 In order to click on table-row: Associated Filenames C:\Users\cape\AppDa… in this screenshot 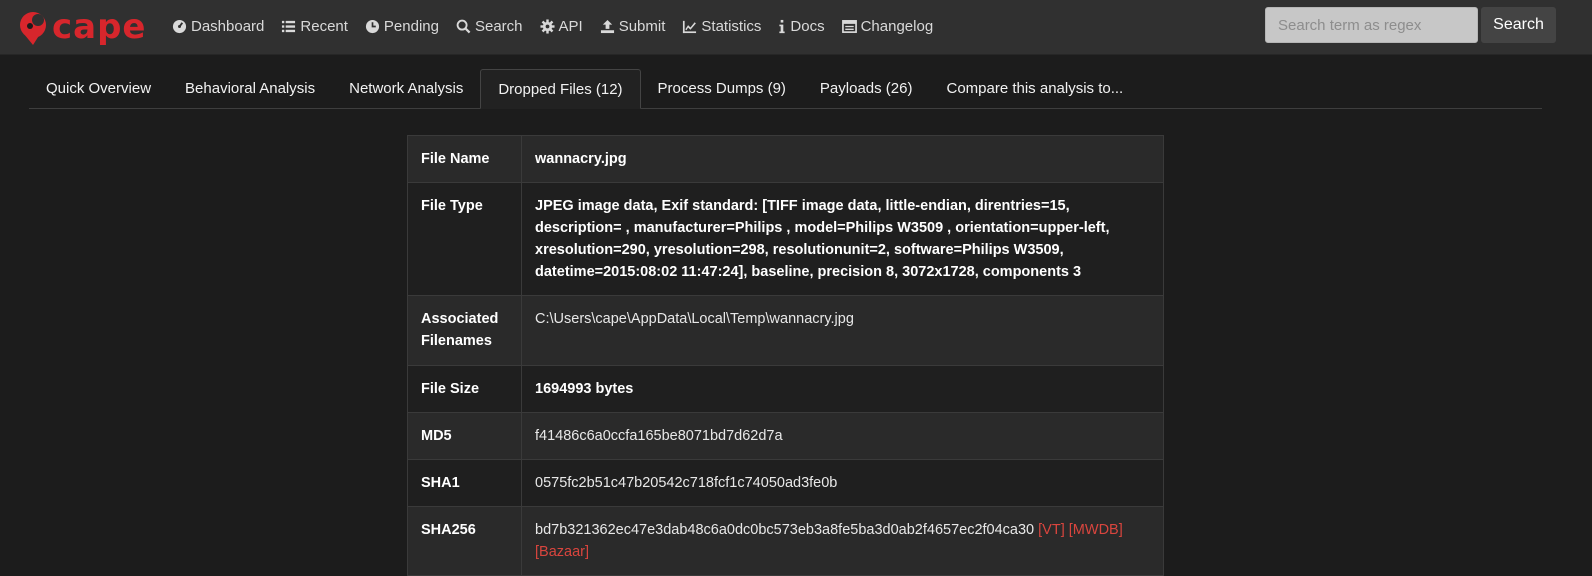, I will do `click(785, 330)`.